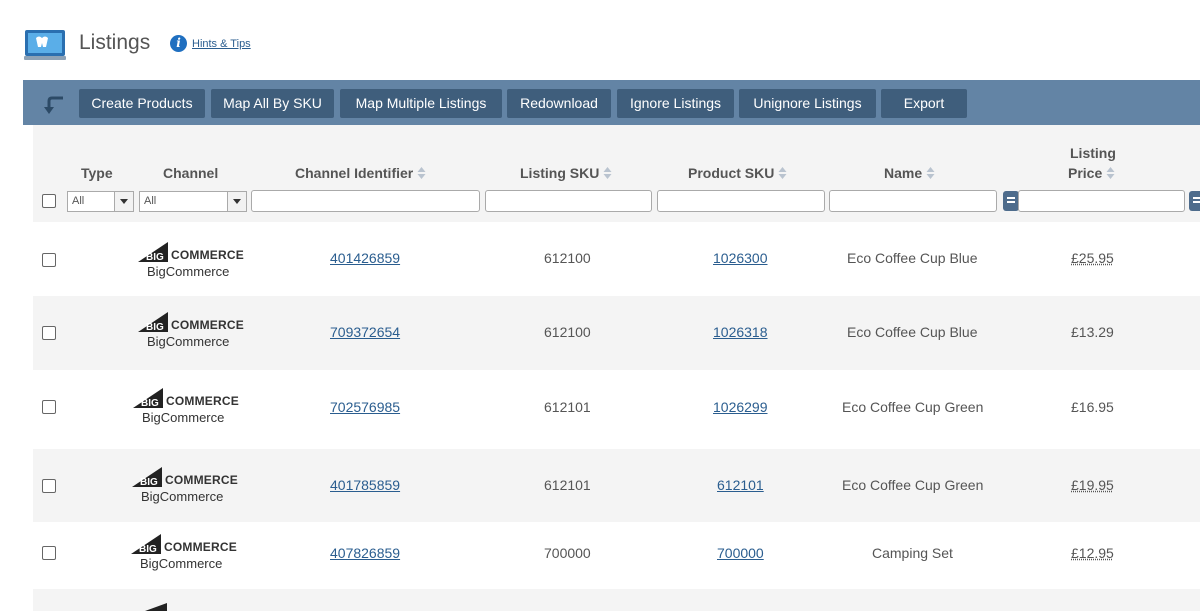 The image size is (1200, 611). I want to click on name-filter-input, so click(913, 201).